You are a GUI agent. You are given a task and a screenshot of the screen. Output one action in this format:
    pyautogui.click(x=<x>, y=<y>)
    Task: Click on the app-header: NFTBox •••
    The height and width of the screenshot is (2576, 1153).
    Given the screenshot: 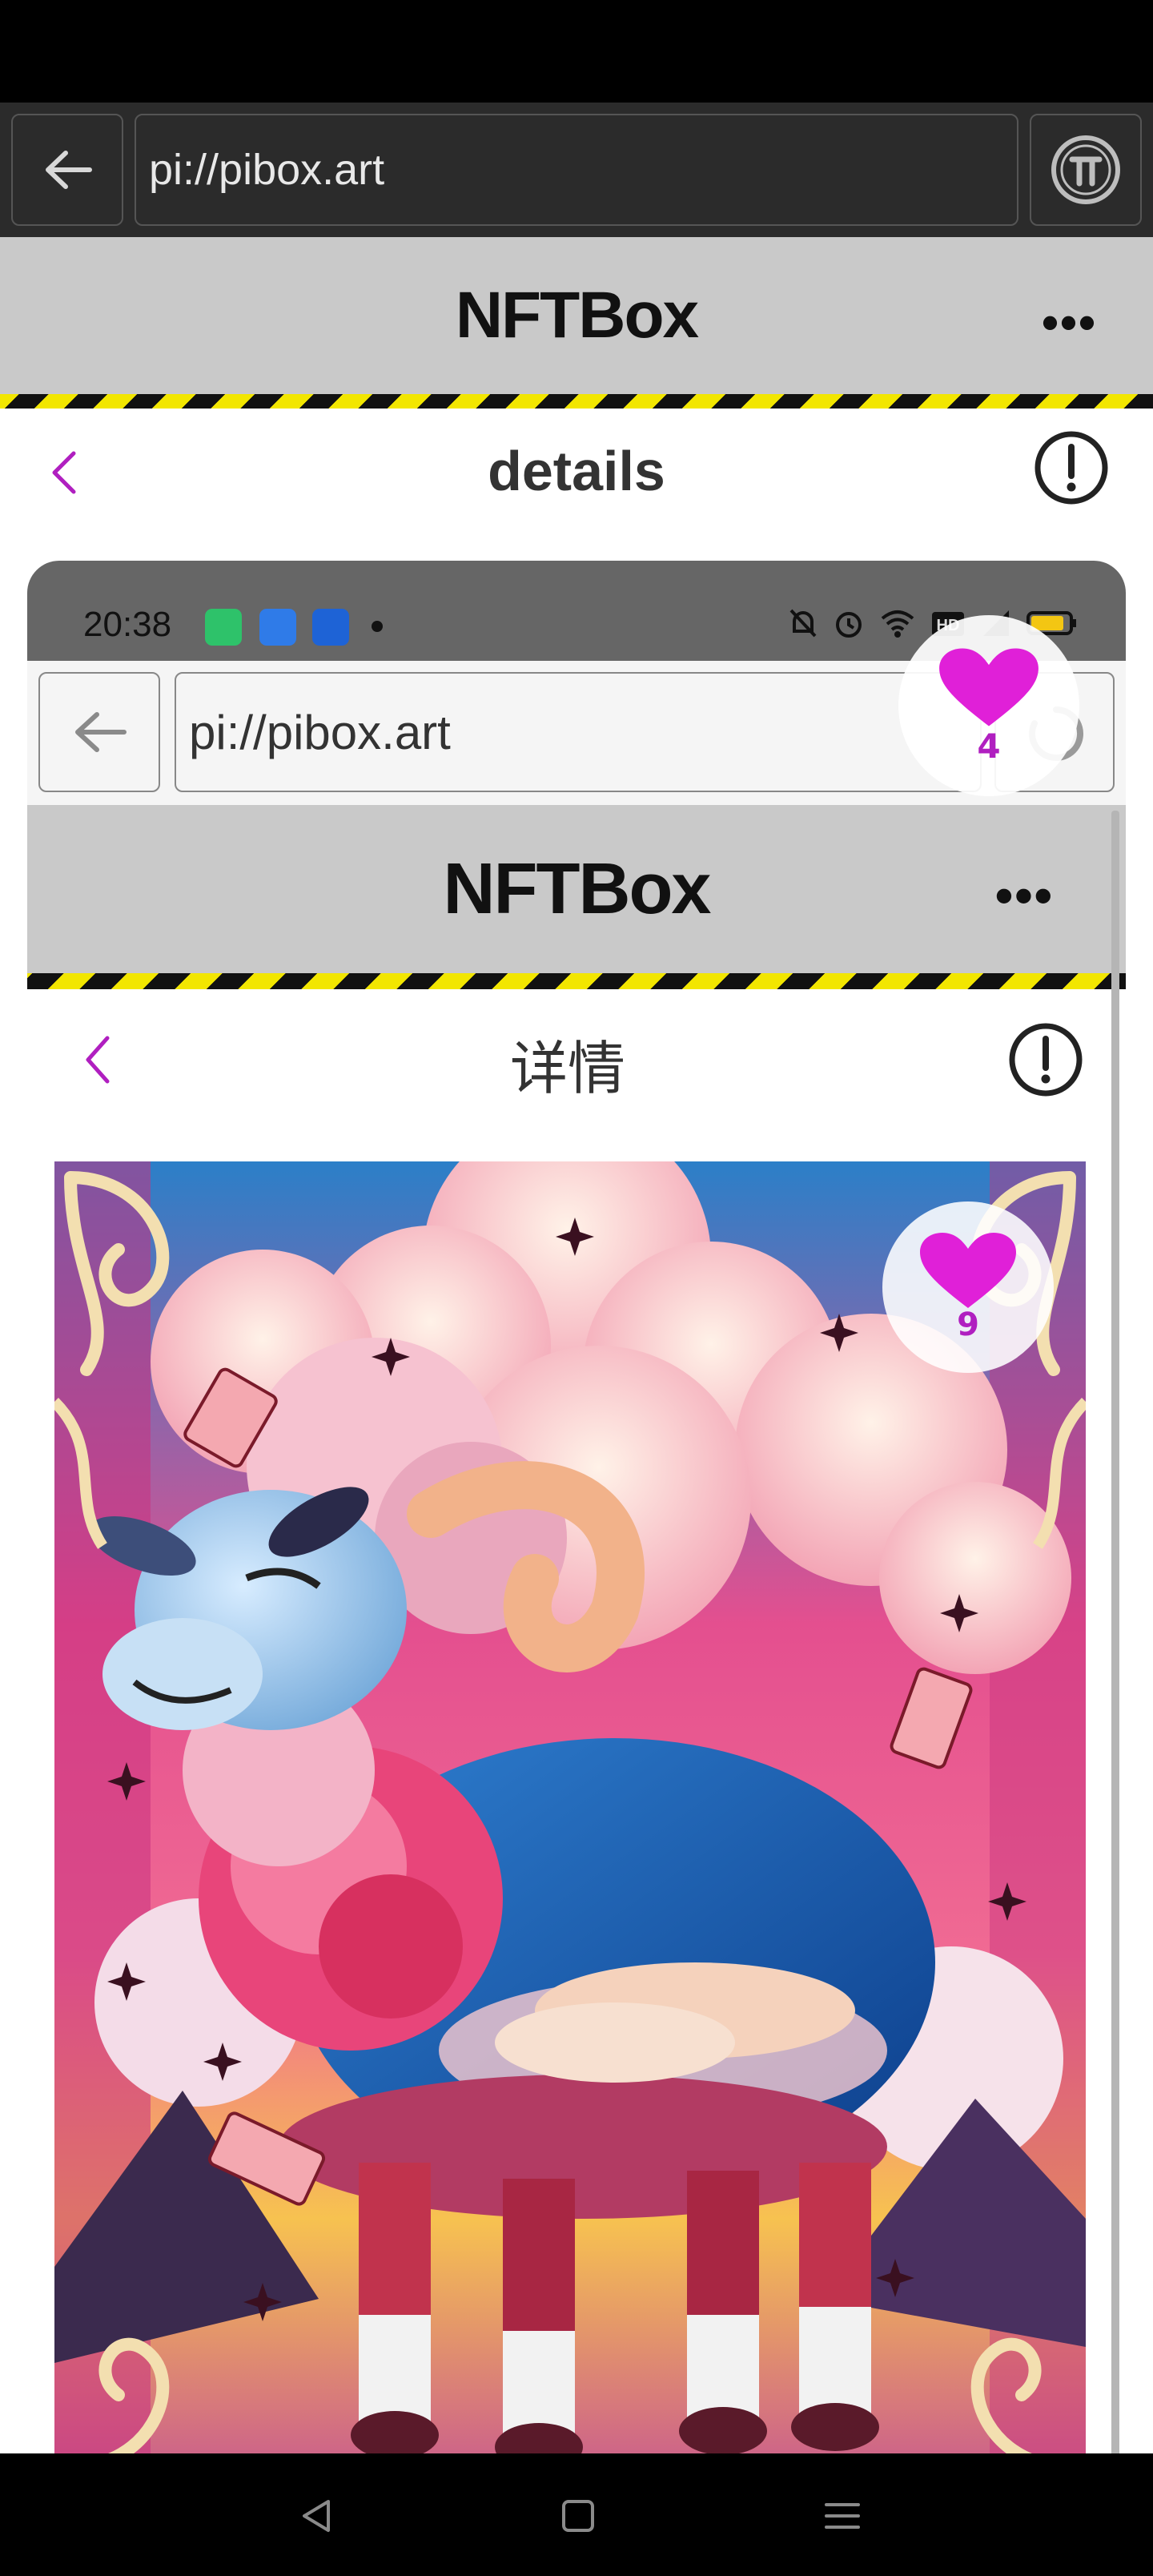 What is the action you would take?
    pyautogui.click(x=576, y=315)
    